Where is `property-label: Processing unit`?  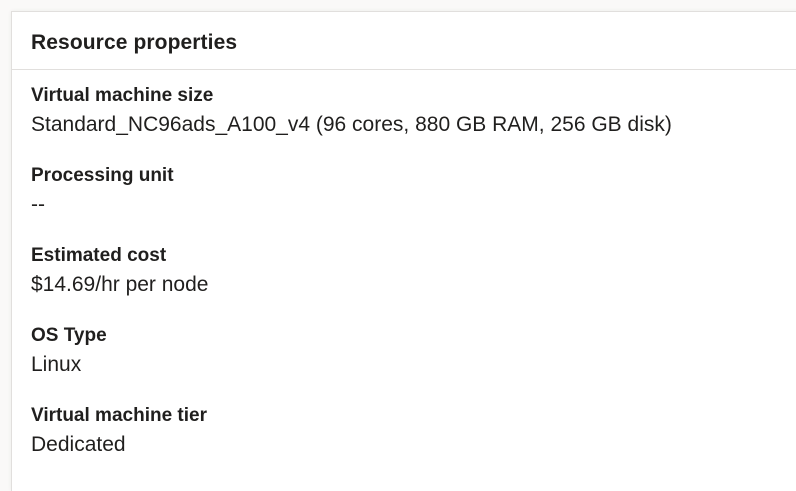 property-label: Processing unit is located at coordinates (102, 175).